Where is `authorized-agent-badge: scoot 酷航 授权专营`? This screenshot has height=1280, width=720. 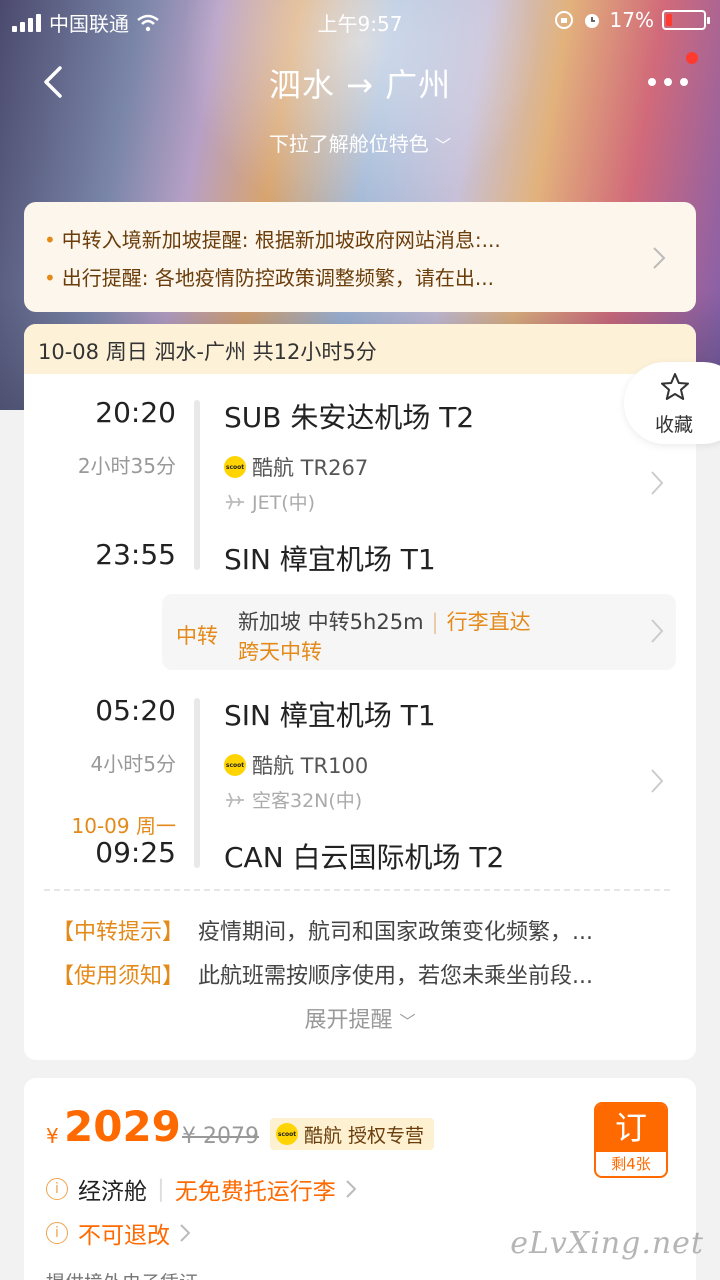
authorized-agent-badge: scoot 酷航 授权专营 is located at coordinates (352, 1134).